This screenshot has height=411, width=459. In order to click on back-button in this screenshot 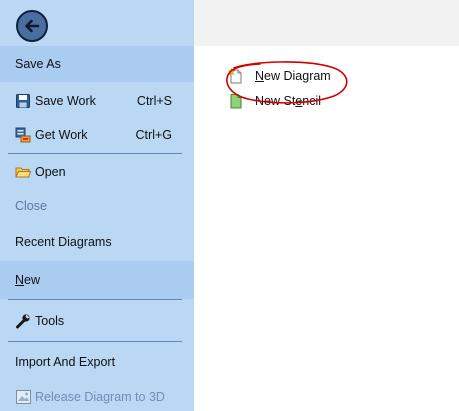, I will do `click(32, 26)`.